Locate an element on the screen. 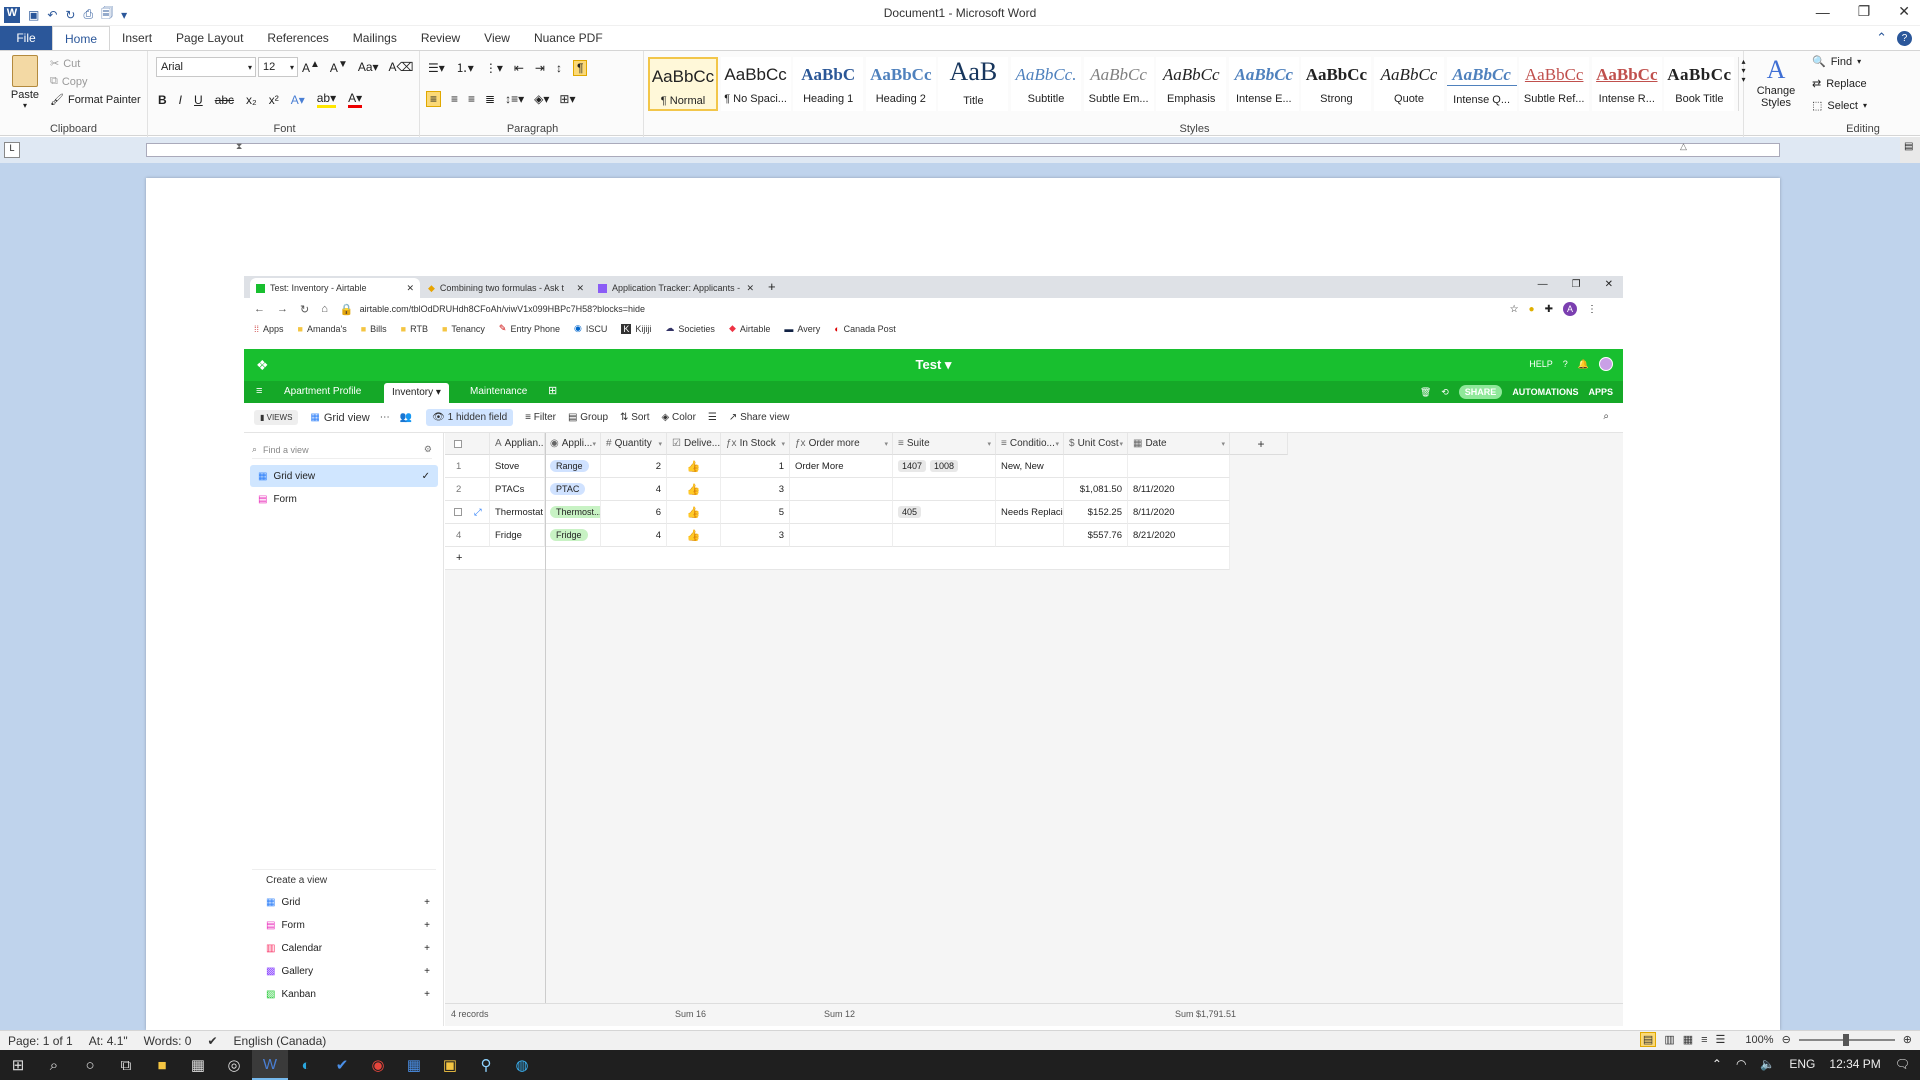 The width and height of the screenshot is (1920, 1080). cell-date is located at coordinates (1179, 466).